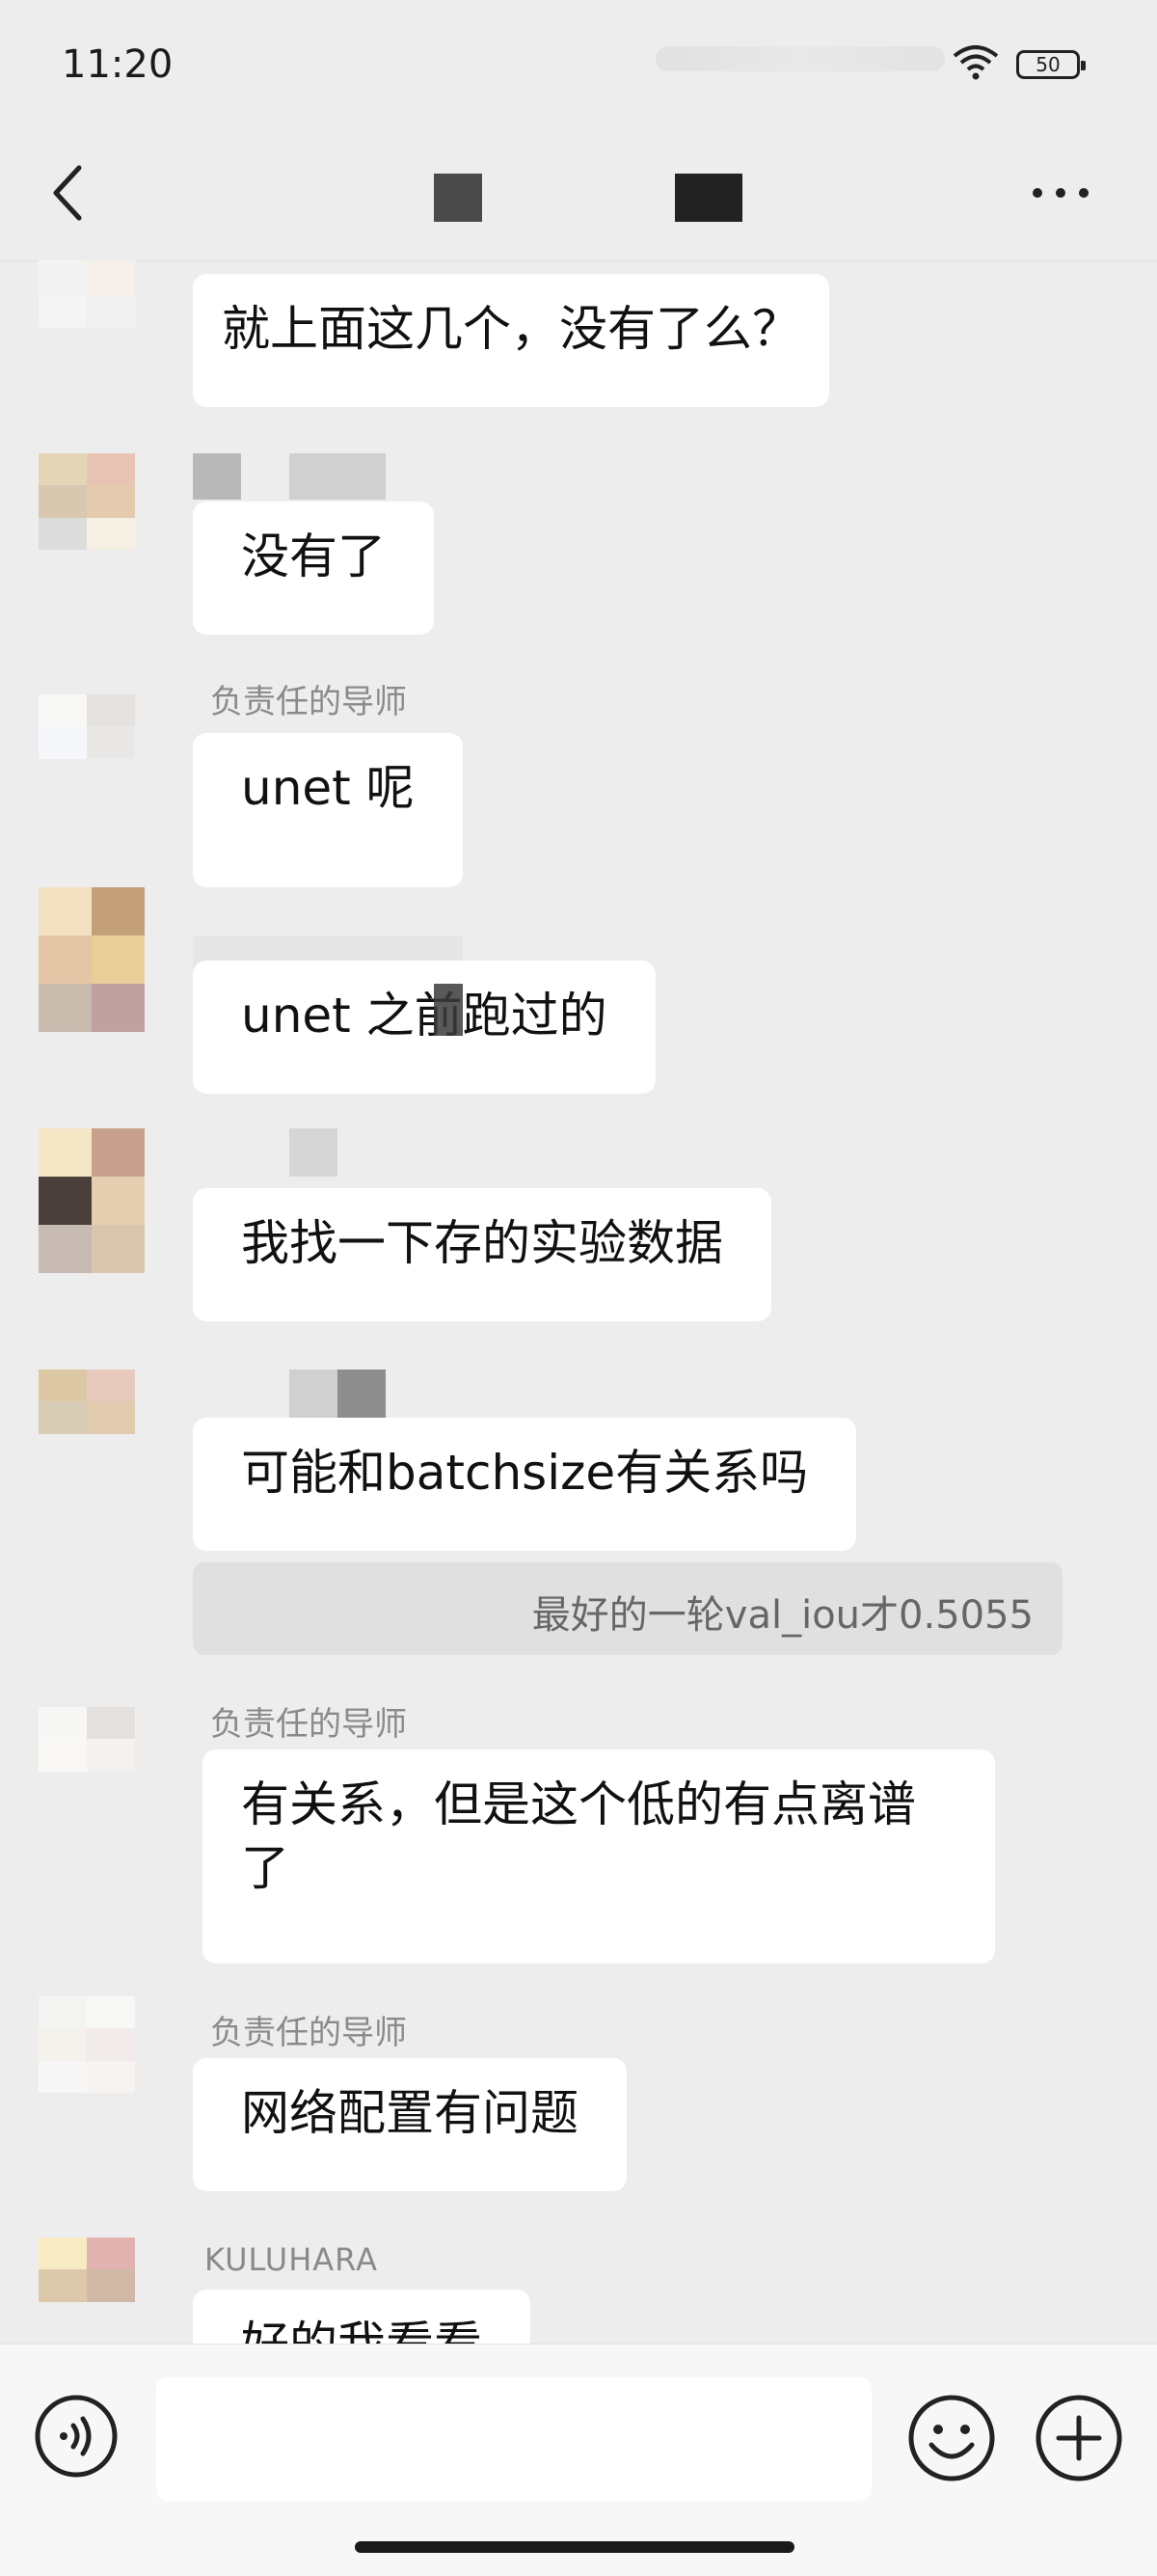 The height and width of the screenshot is (2576, 1157). I want to click on input-bar, so click(578, 2460).